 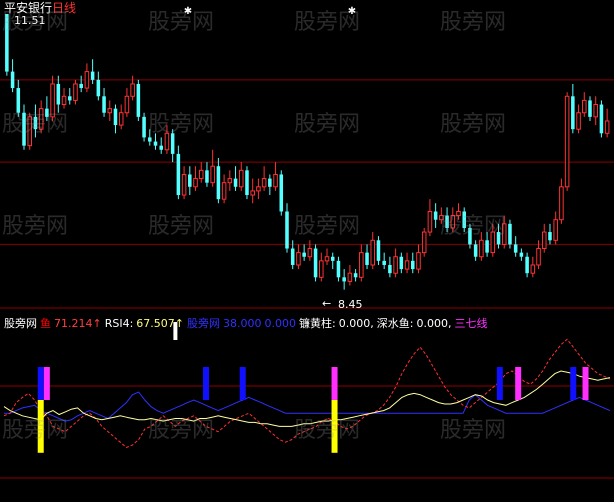 What do you see at coordinates (395, 323) in the screenshot?
I see `legend-item: 深水鱼:` at bounding box center [395, 323].